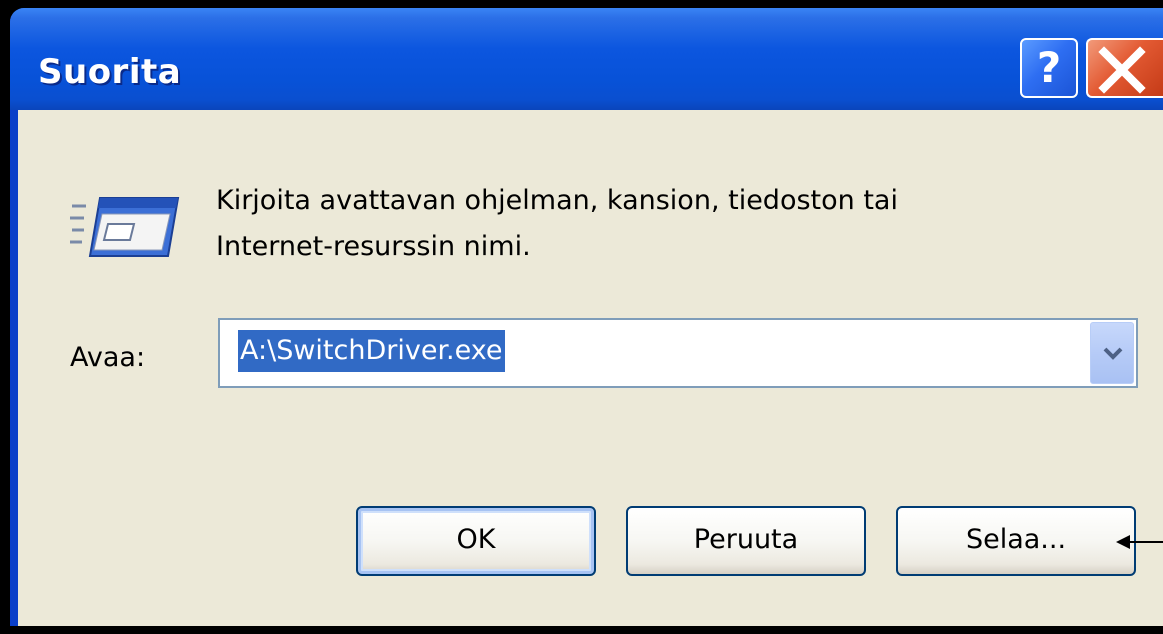 This screenshot has width=1163, height=634. I want to click on prompt-line-2: Internet-resurssin nimi., so click(373, 246).